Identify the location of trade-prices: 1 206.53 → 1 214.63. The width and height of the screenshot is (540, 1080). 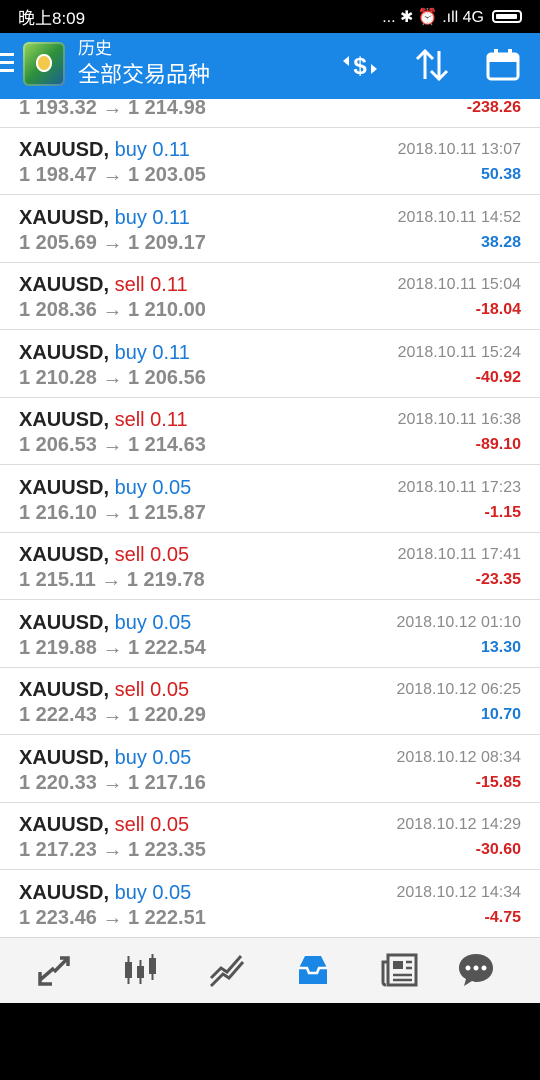
(112, 445).